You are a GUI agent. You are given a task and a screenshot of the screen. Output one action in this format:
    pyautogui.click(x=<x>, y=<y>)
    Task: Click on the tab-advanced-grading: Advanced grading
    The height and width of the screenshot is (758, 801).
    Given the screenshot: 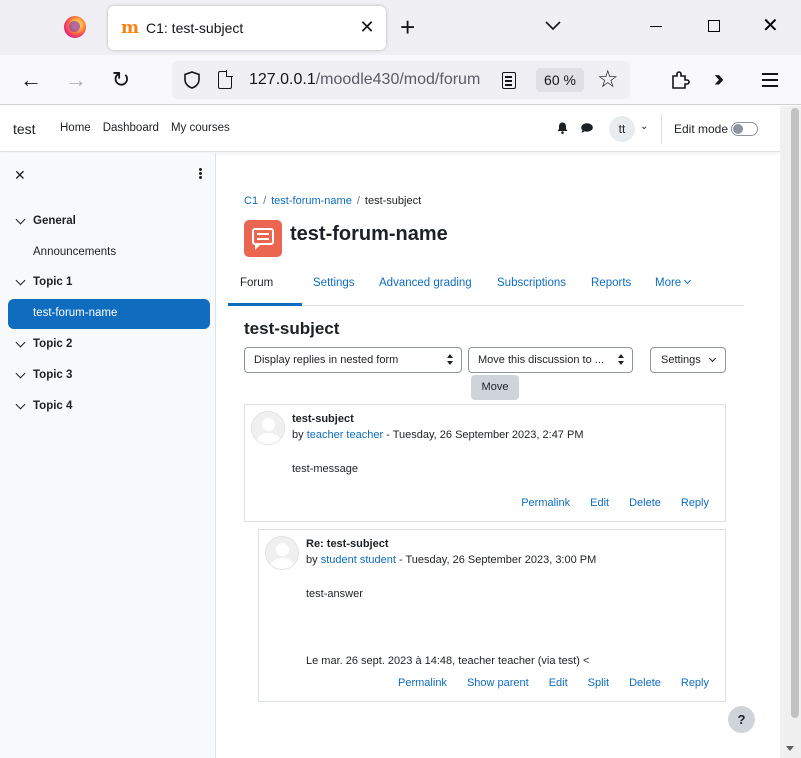 What is the action you would take?
    pyautogui.click(x=425, y=283)
    